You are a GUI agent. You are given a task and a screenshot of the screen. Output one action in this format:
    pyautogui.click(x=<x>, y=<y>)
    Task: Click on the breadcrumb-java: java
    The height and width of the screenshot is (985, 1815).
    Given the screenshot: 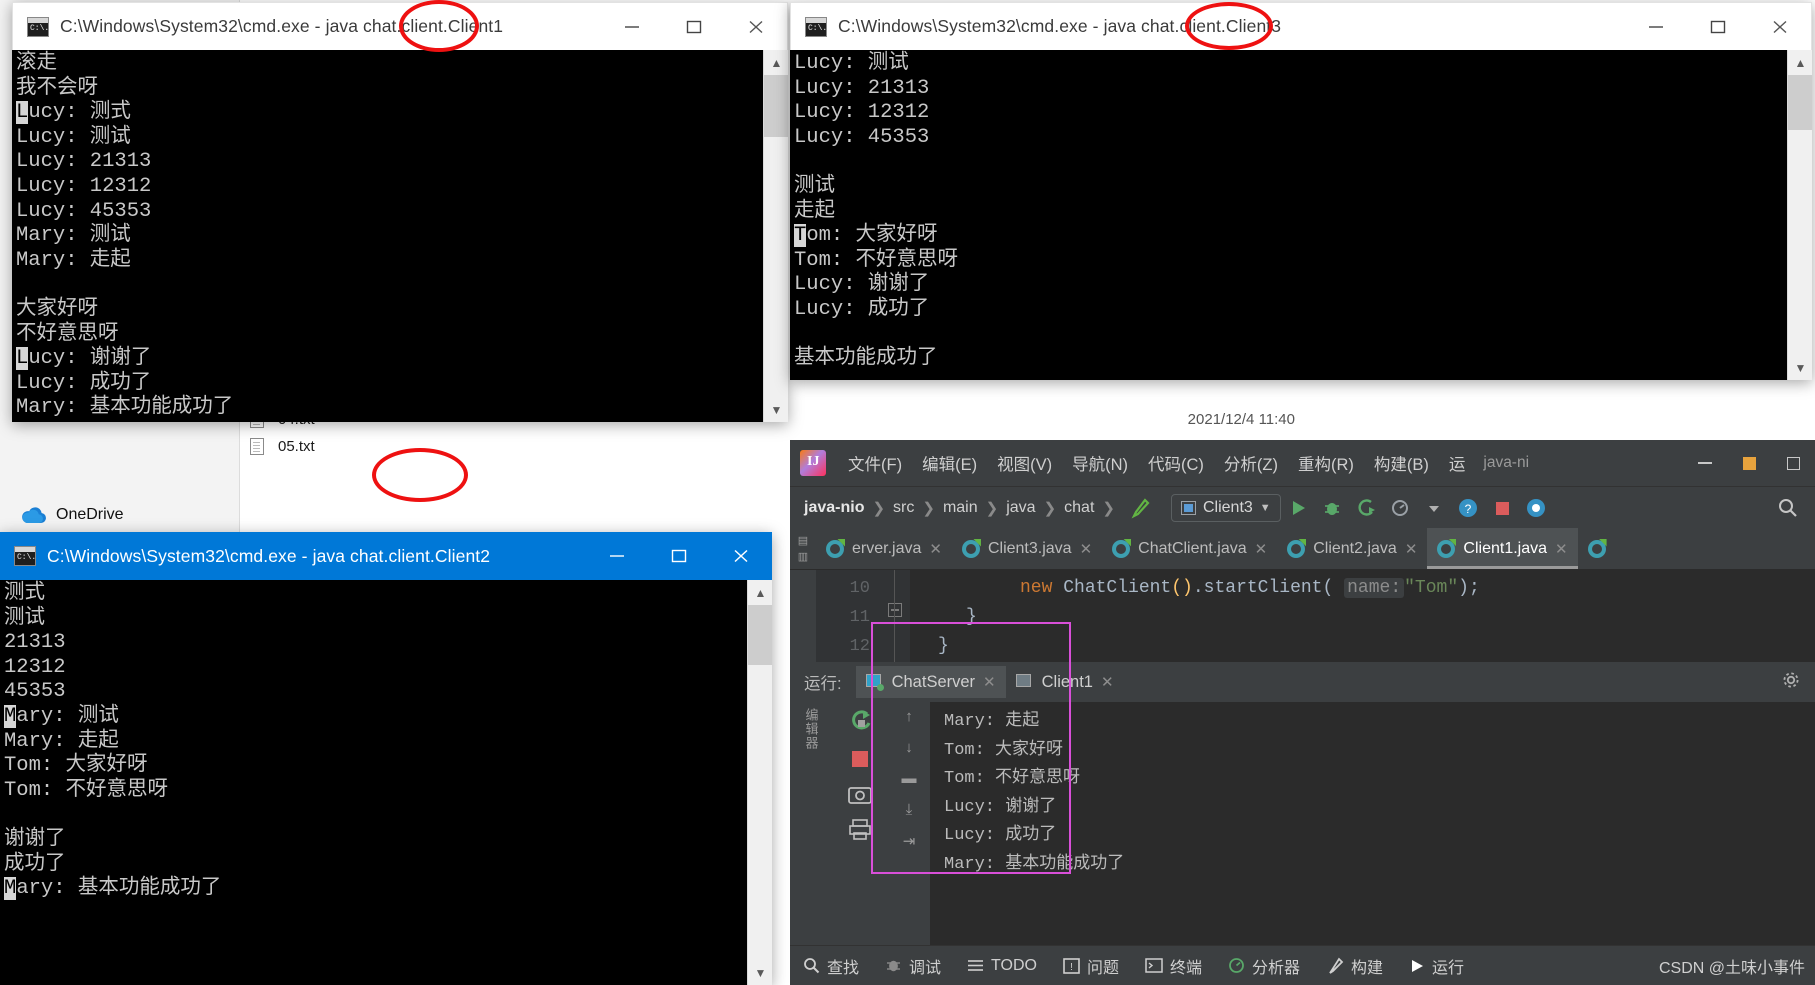 What is the action you would take?
    pyautogui.click(x=1020, y=508)
    